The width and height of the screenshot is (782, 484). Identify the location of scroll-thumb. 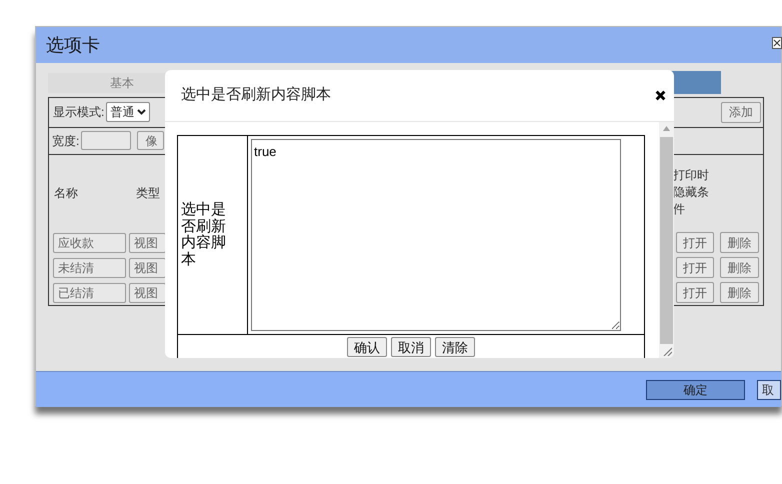
(666, 240).